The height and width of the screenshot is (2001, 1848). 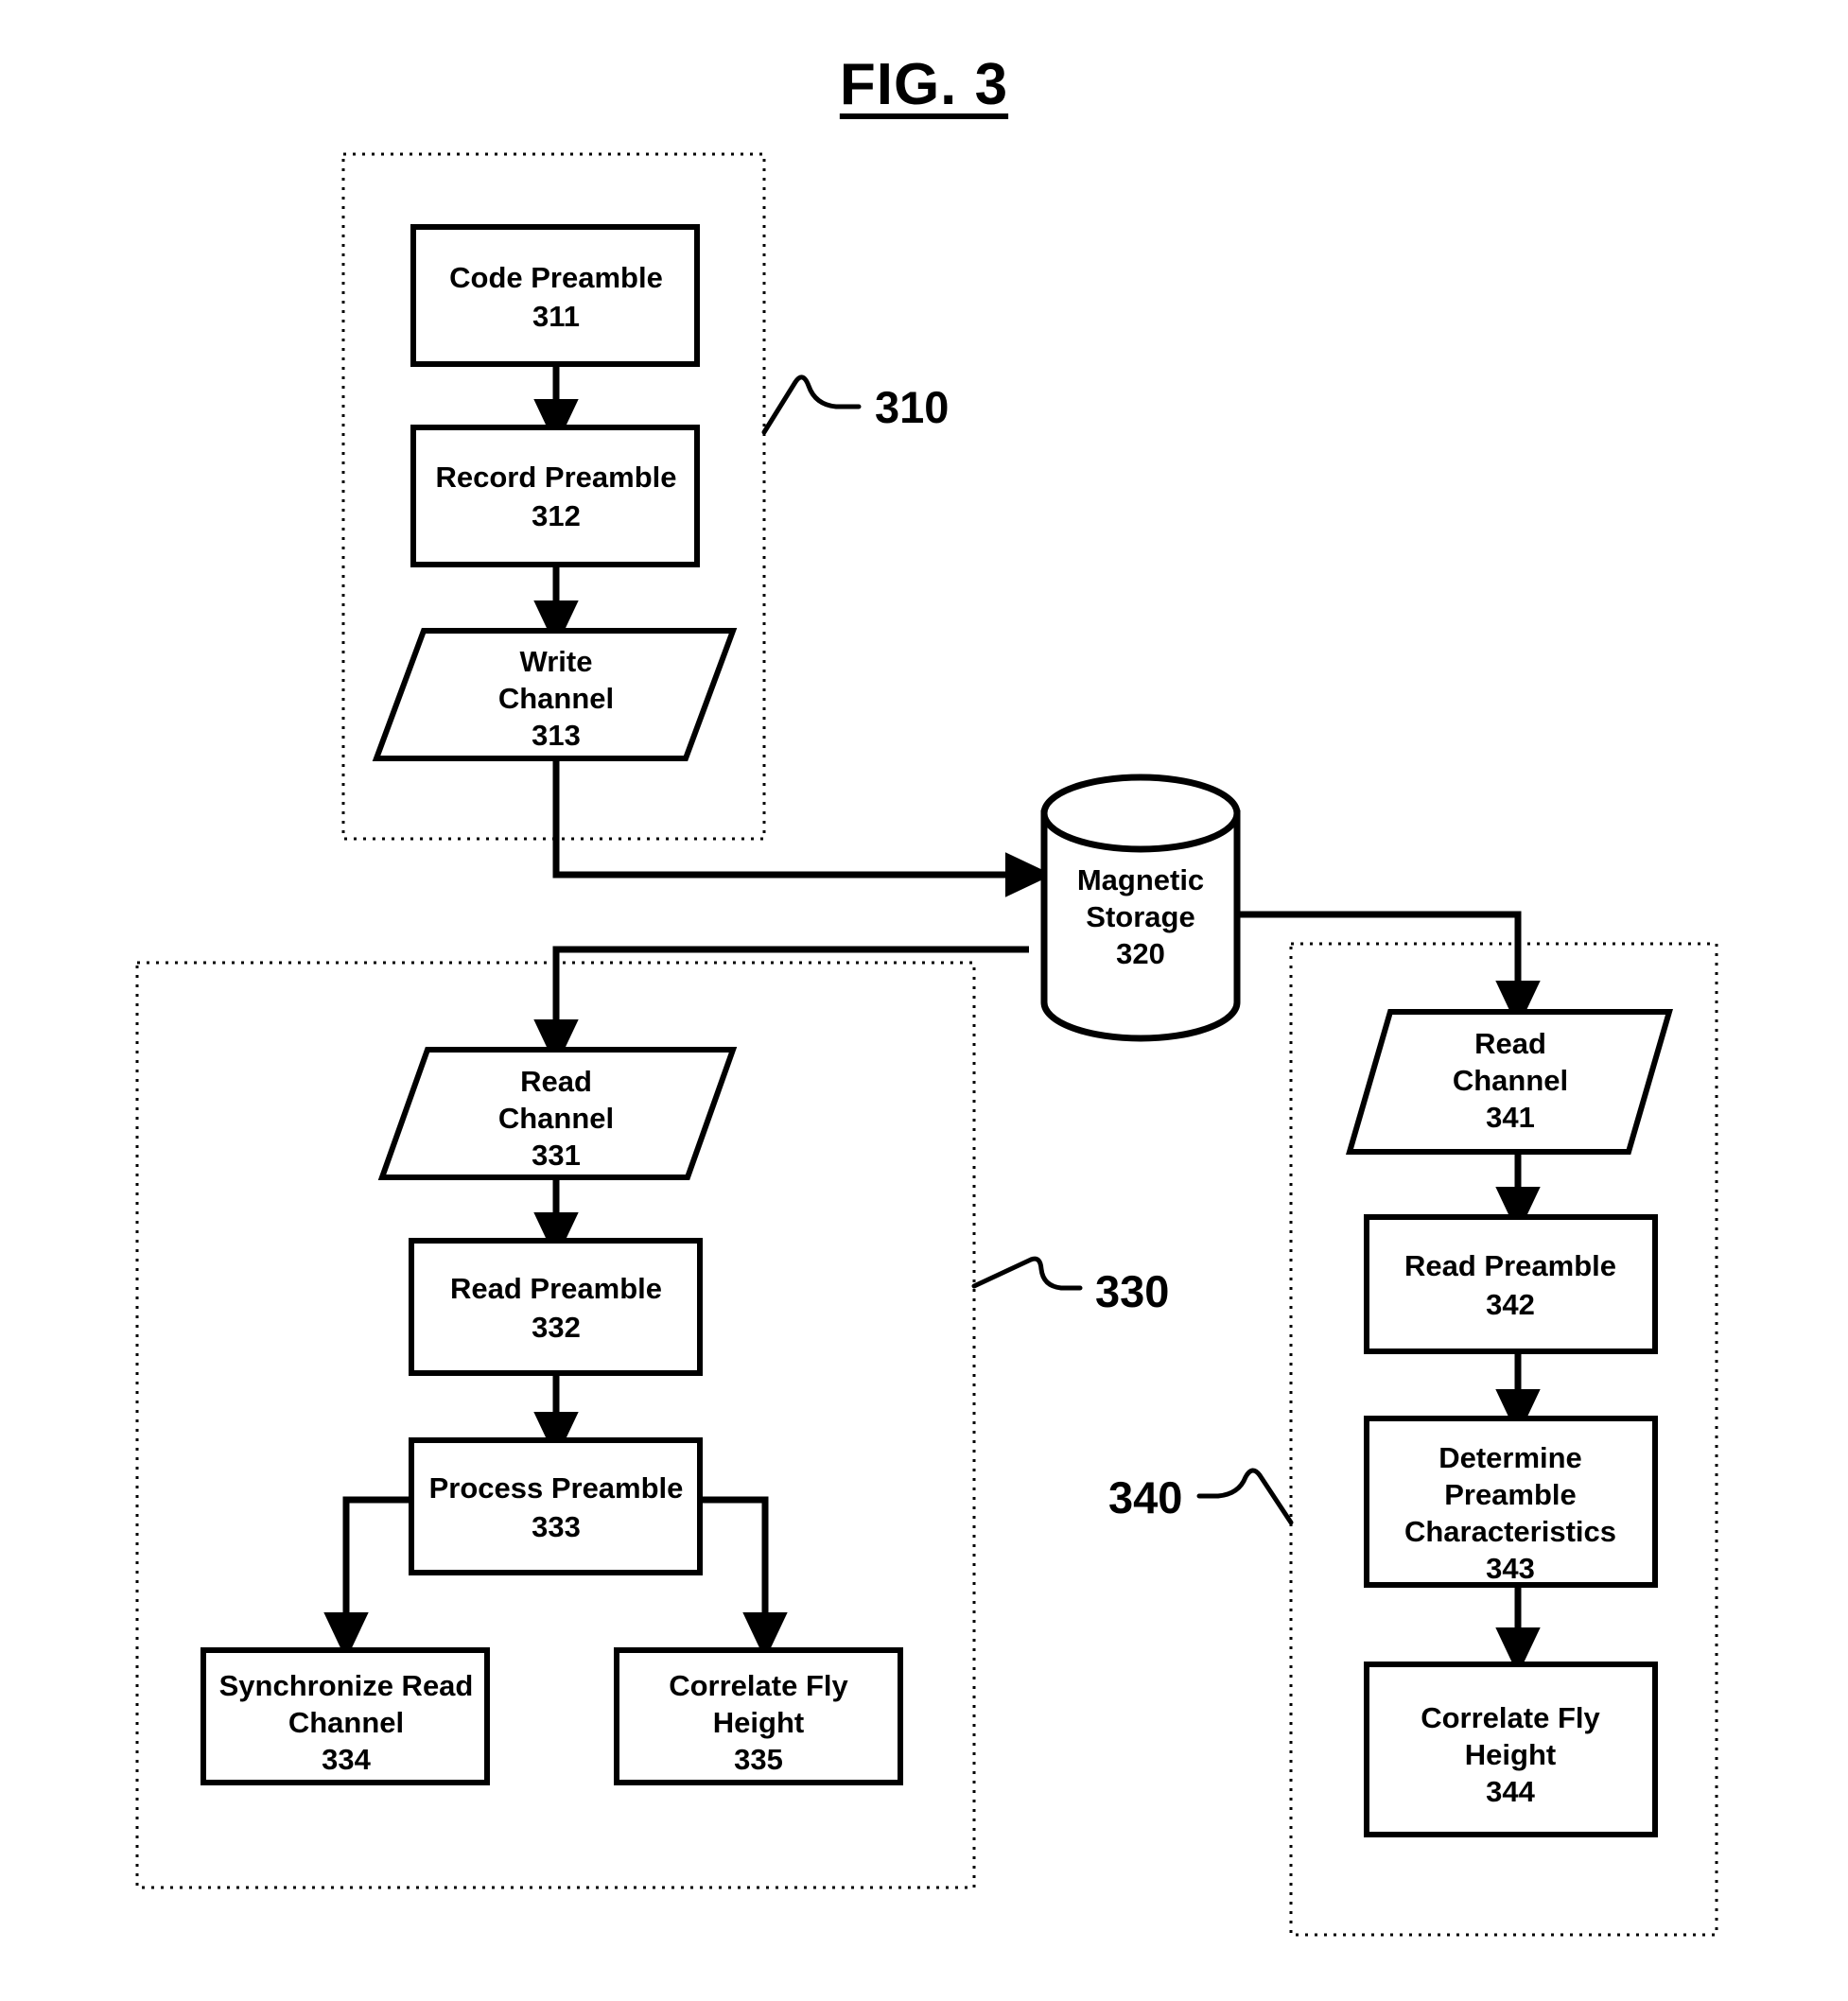 What do you see at coordinates (556, 1327) in the screenshot?
I see `node-read-preamble-332-line-1: 332` at bounding box center [556, 1327].